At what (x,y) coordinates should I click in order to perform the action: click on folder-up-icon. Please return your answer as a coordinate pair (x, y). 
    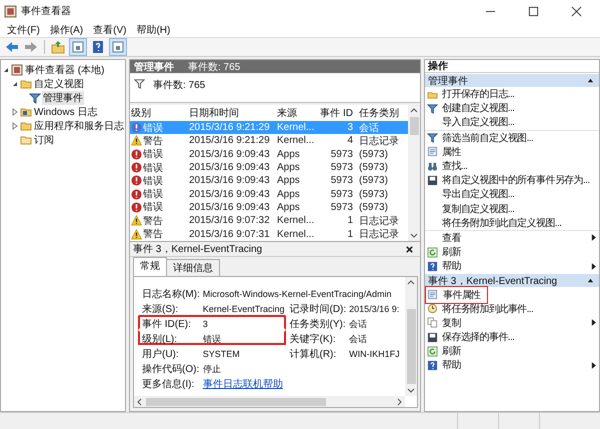
    Looking at the image, I should click on (58, 47).